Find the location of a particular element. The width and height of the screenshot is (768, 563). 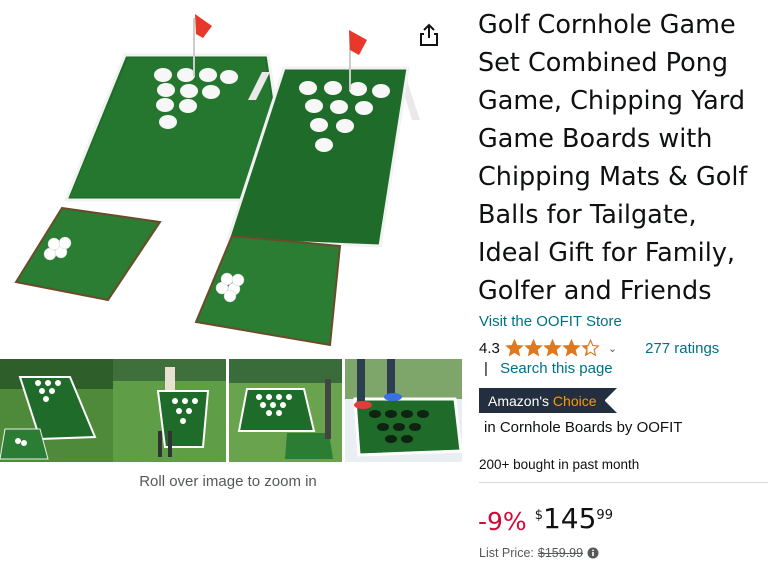

rating-value: 4.3 is located at coordinates (489, 348).